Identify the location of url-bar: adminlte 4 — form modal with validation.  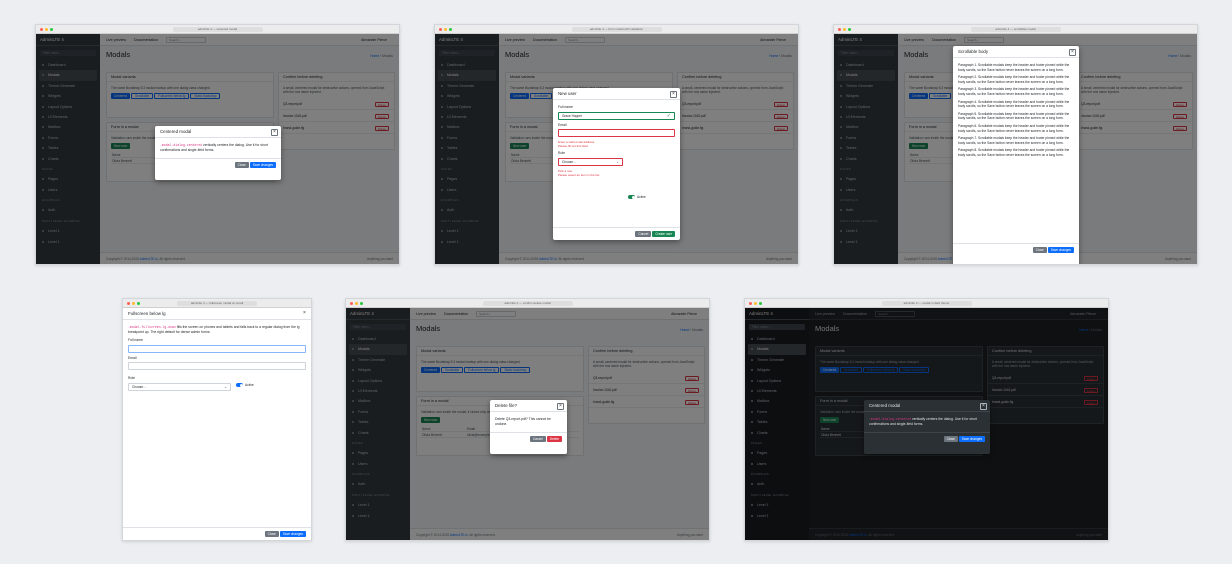
(616, 29).